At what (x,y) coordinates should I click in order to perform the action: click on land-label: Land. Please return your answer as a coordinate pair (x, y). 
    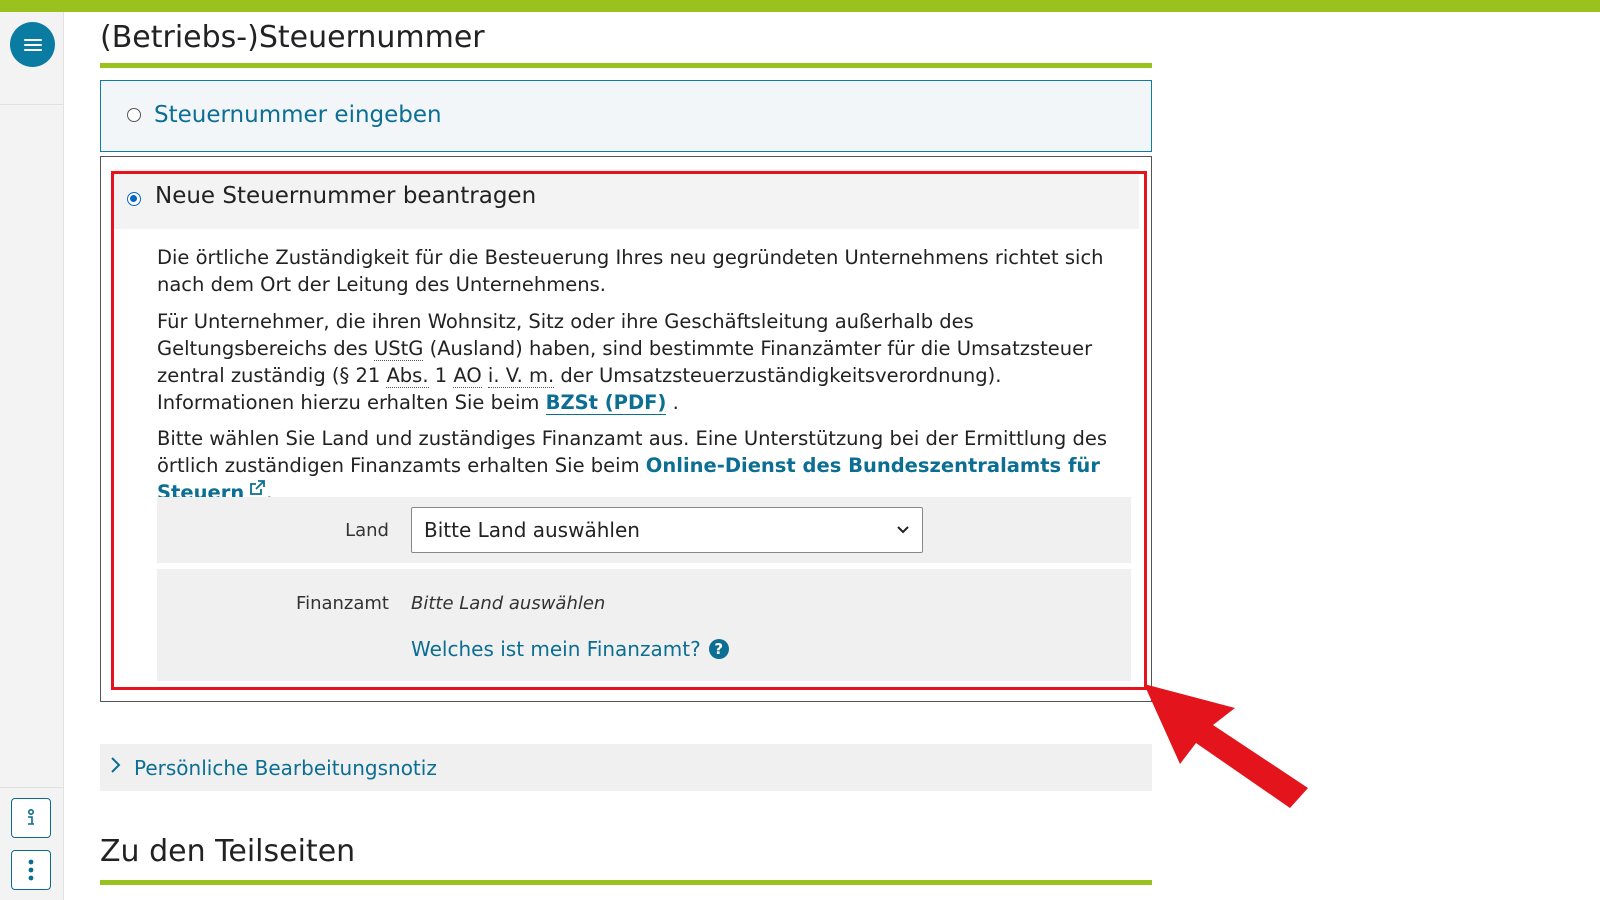
    Looking at the image, I should click on (367, 530).